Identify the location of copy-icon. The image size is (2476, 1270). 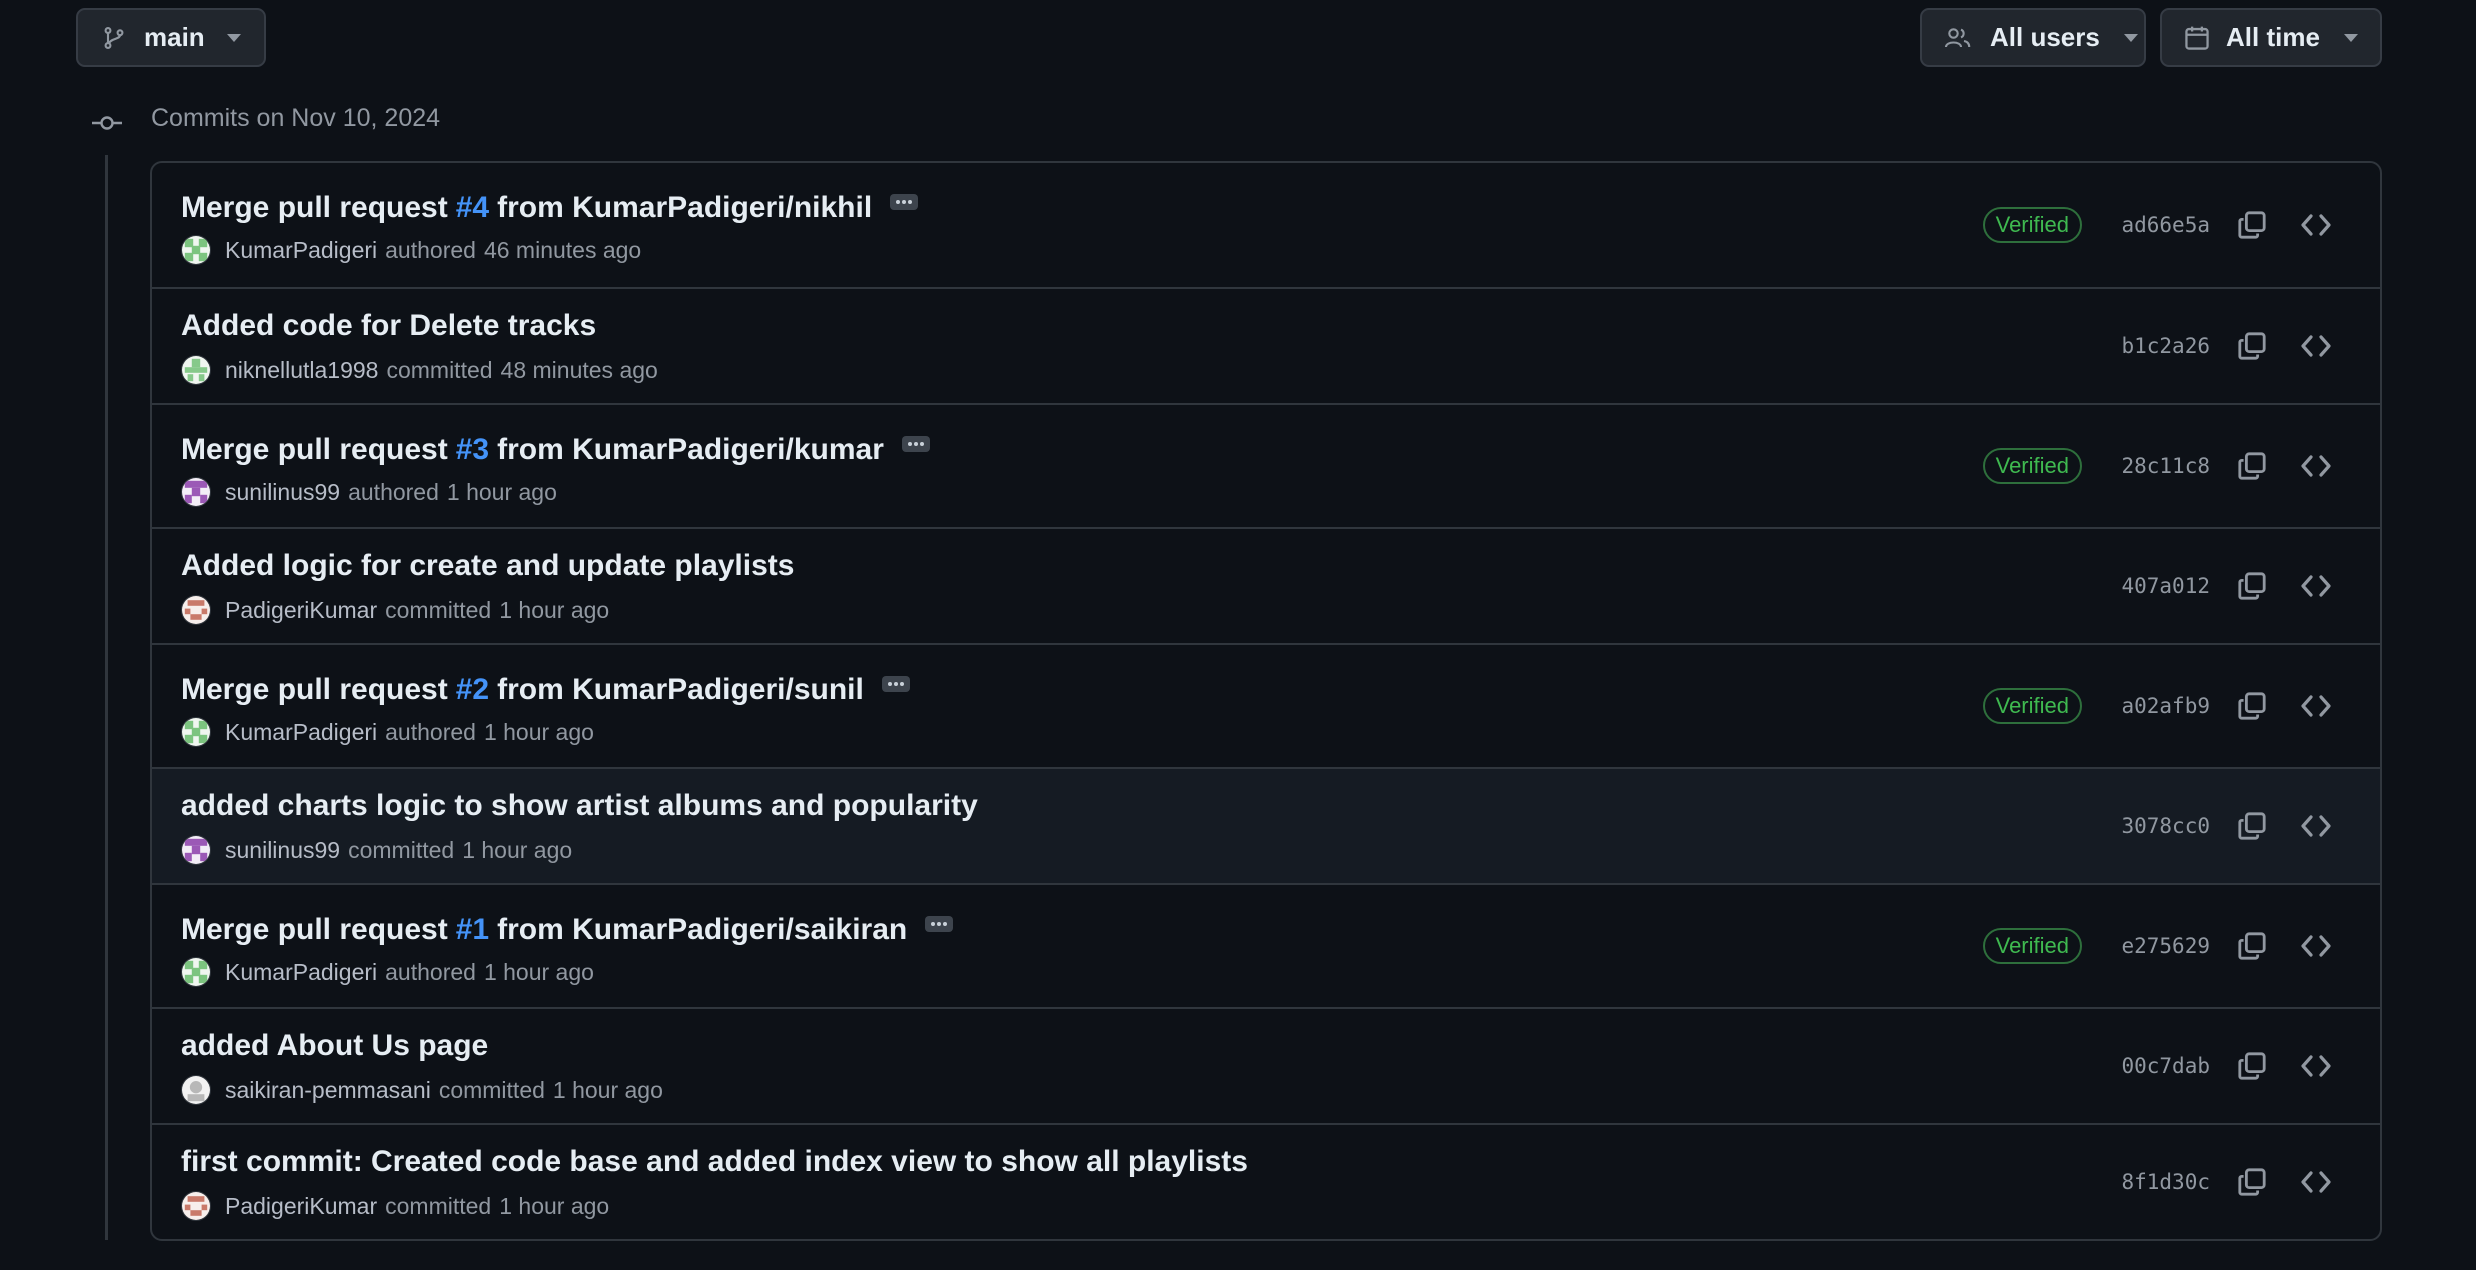
(2252, 1182).